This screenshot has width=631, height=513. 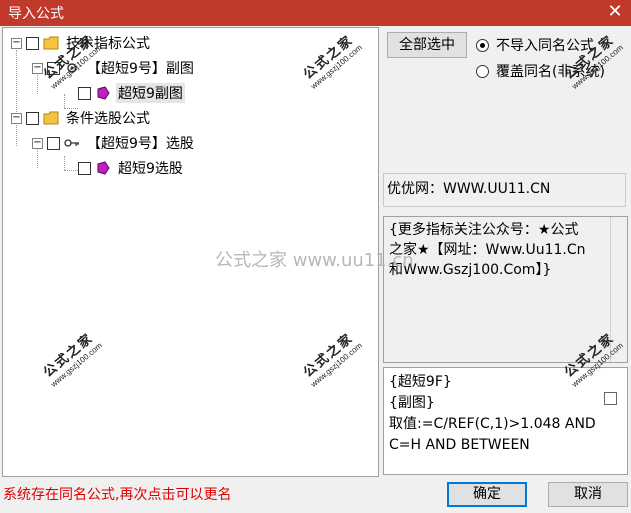 I want to click on status-message: 系统存在同名公式,再次点击可以更名, so click(x=117, y=495).